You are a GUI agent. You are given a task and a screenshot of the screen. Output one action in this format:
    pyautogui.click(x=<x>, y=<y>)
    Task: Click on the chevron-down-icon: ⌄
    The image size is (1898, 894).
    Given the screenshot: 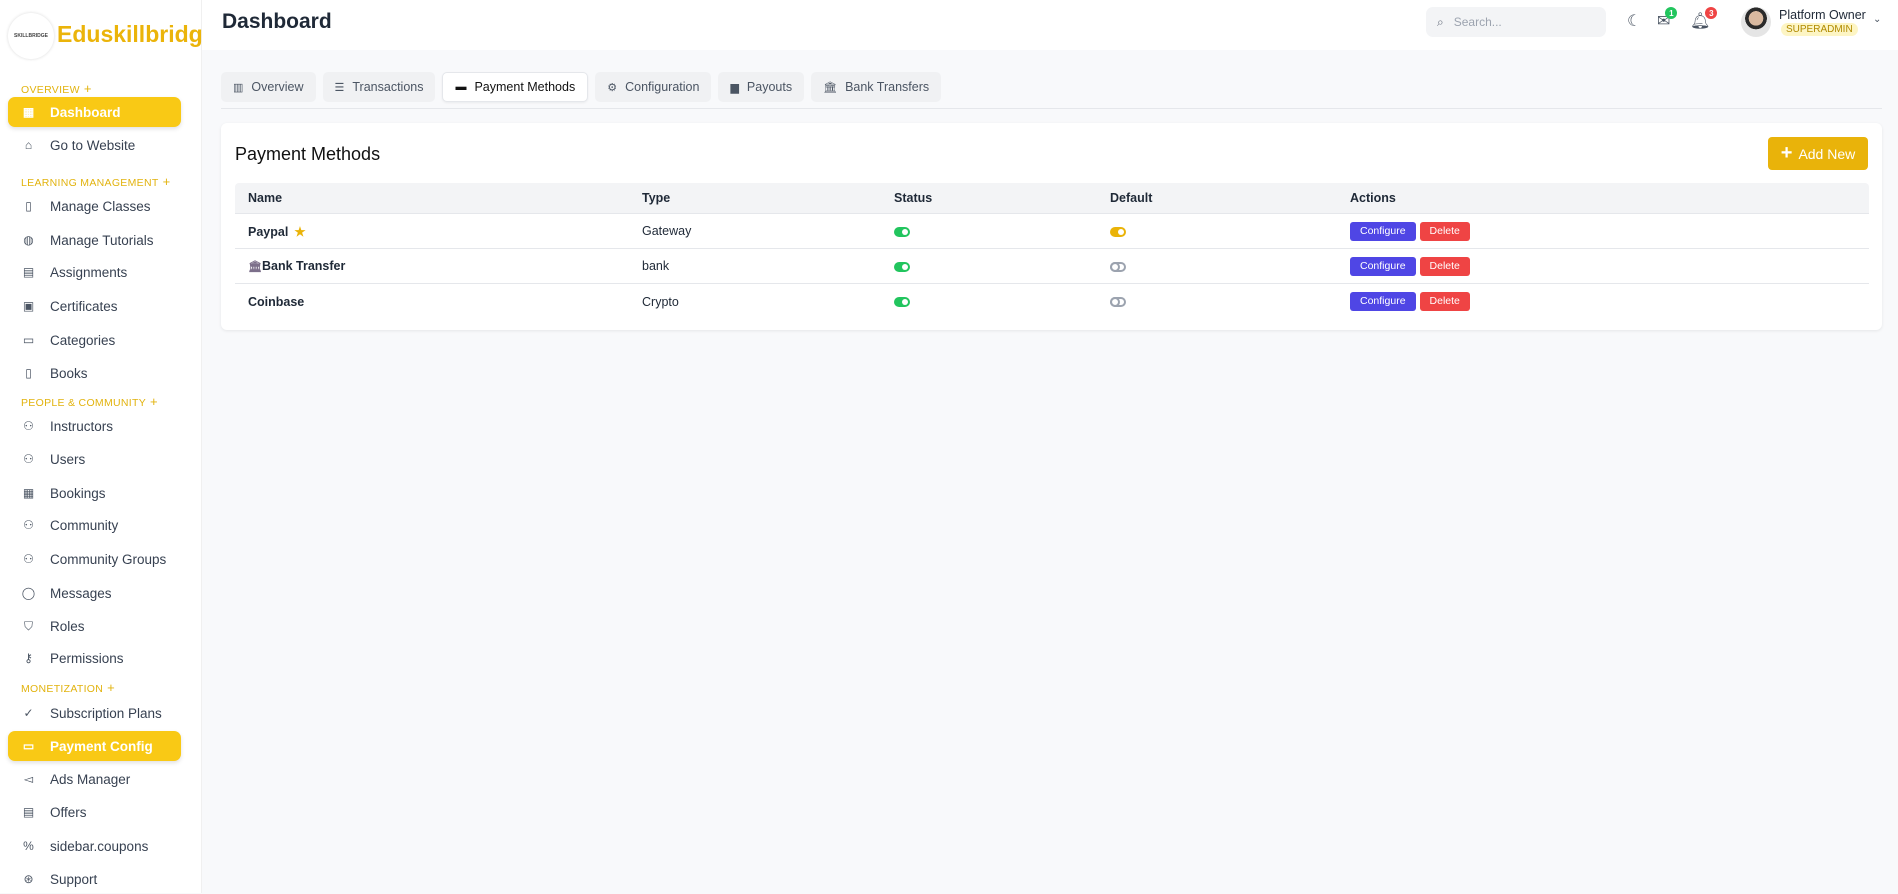 What is the action you would take?
    pyautogui.click(x=1877, y=19)
    